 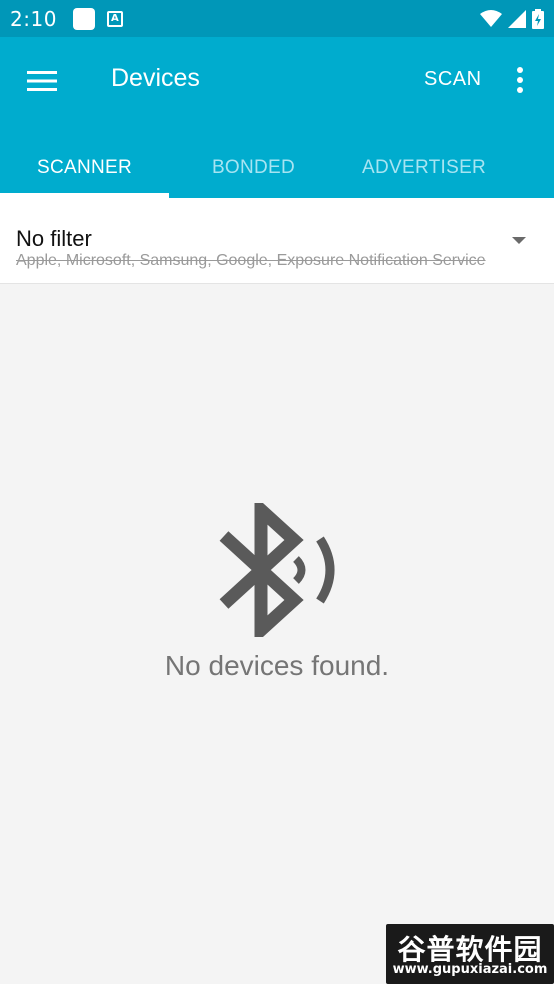 I want to click on more-vert-icon, so click(x=520, y=80).